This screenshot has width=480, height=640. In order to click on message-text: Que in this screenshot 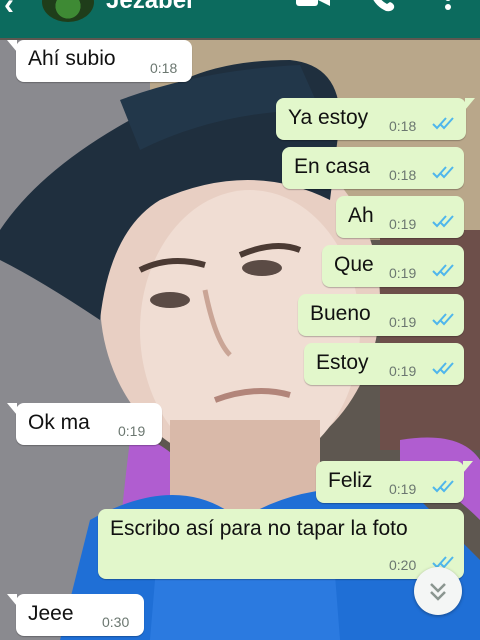, I will do `click(354, 264)`.